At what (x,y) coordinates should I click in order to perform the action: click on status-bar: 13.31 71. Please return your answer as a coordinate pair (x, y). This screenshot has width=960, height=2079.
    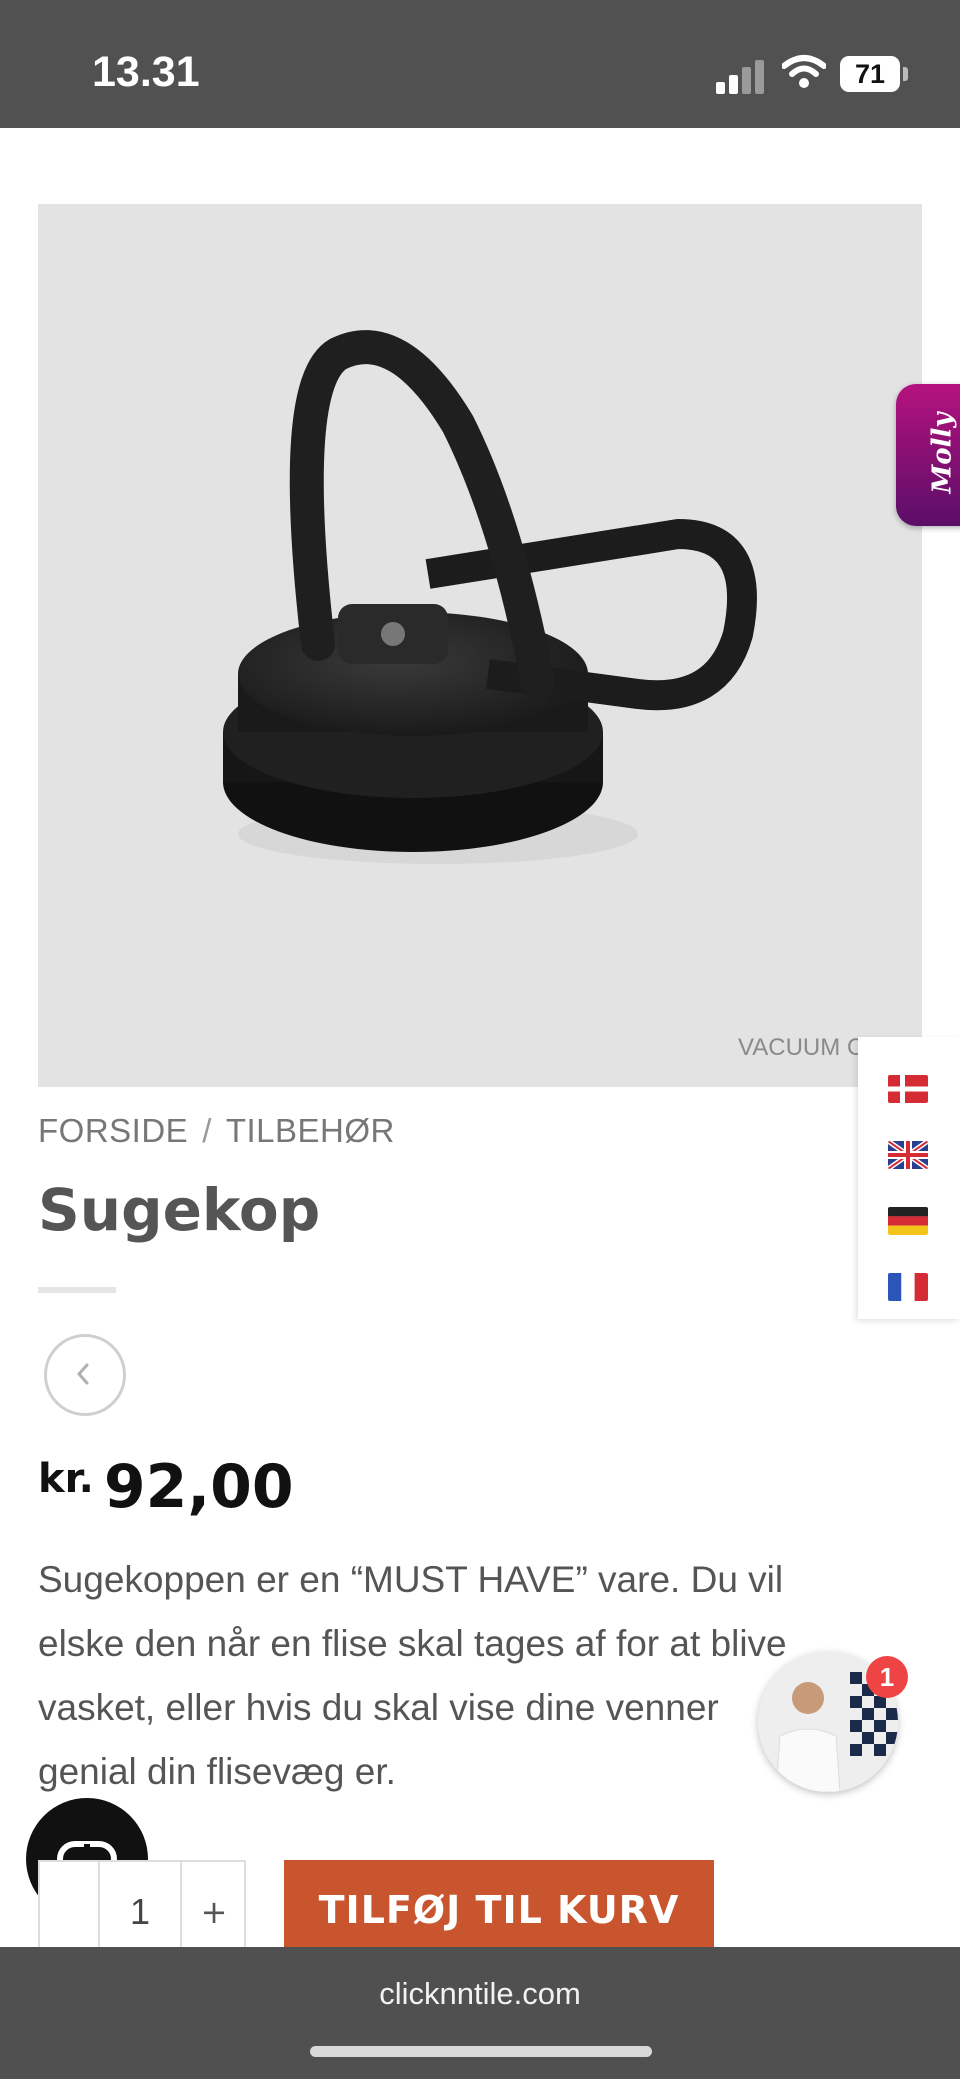
    Looking at the image, I should click on (480, 64).